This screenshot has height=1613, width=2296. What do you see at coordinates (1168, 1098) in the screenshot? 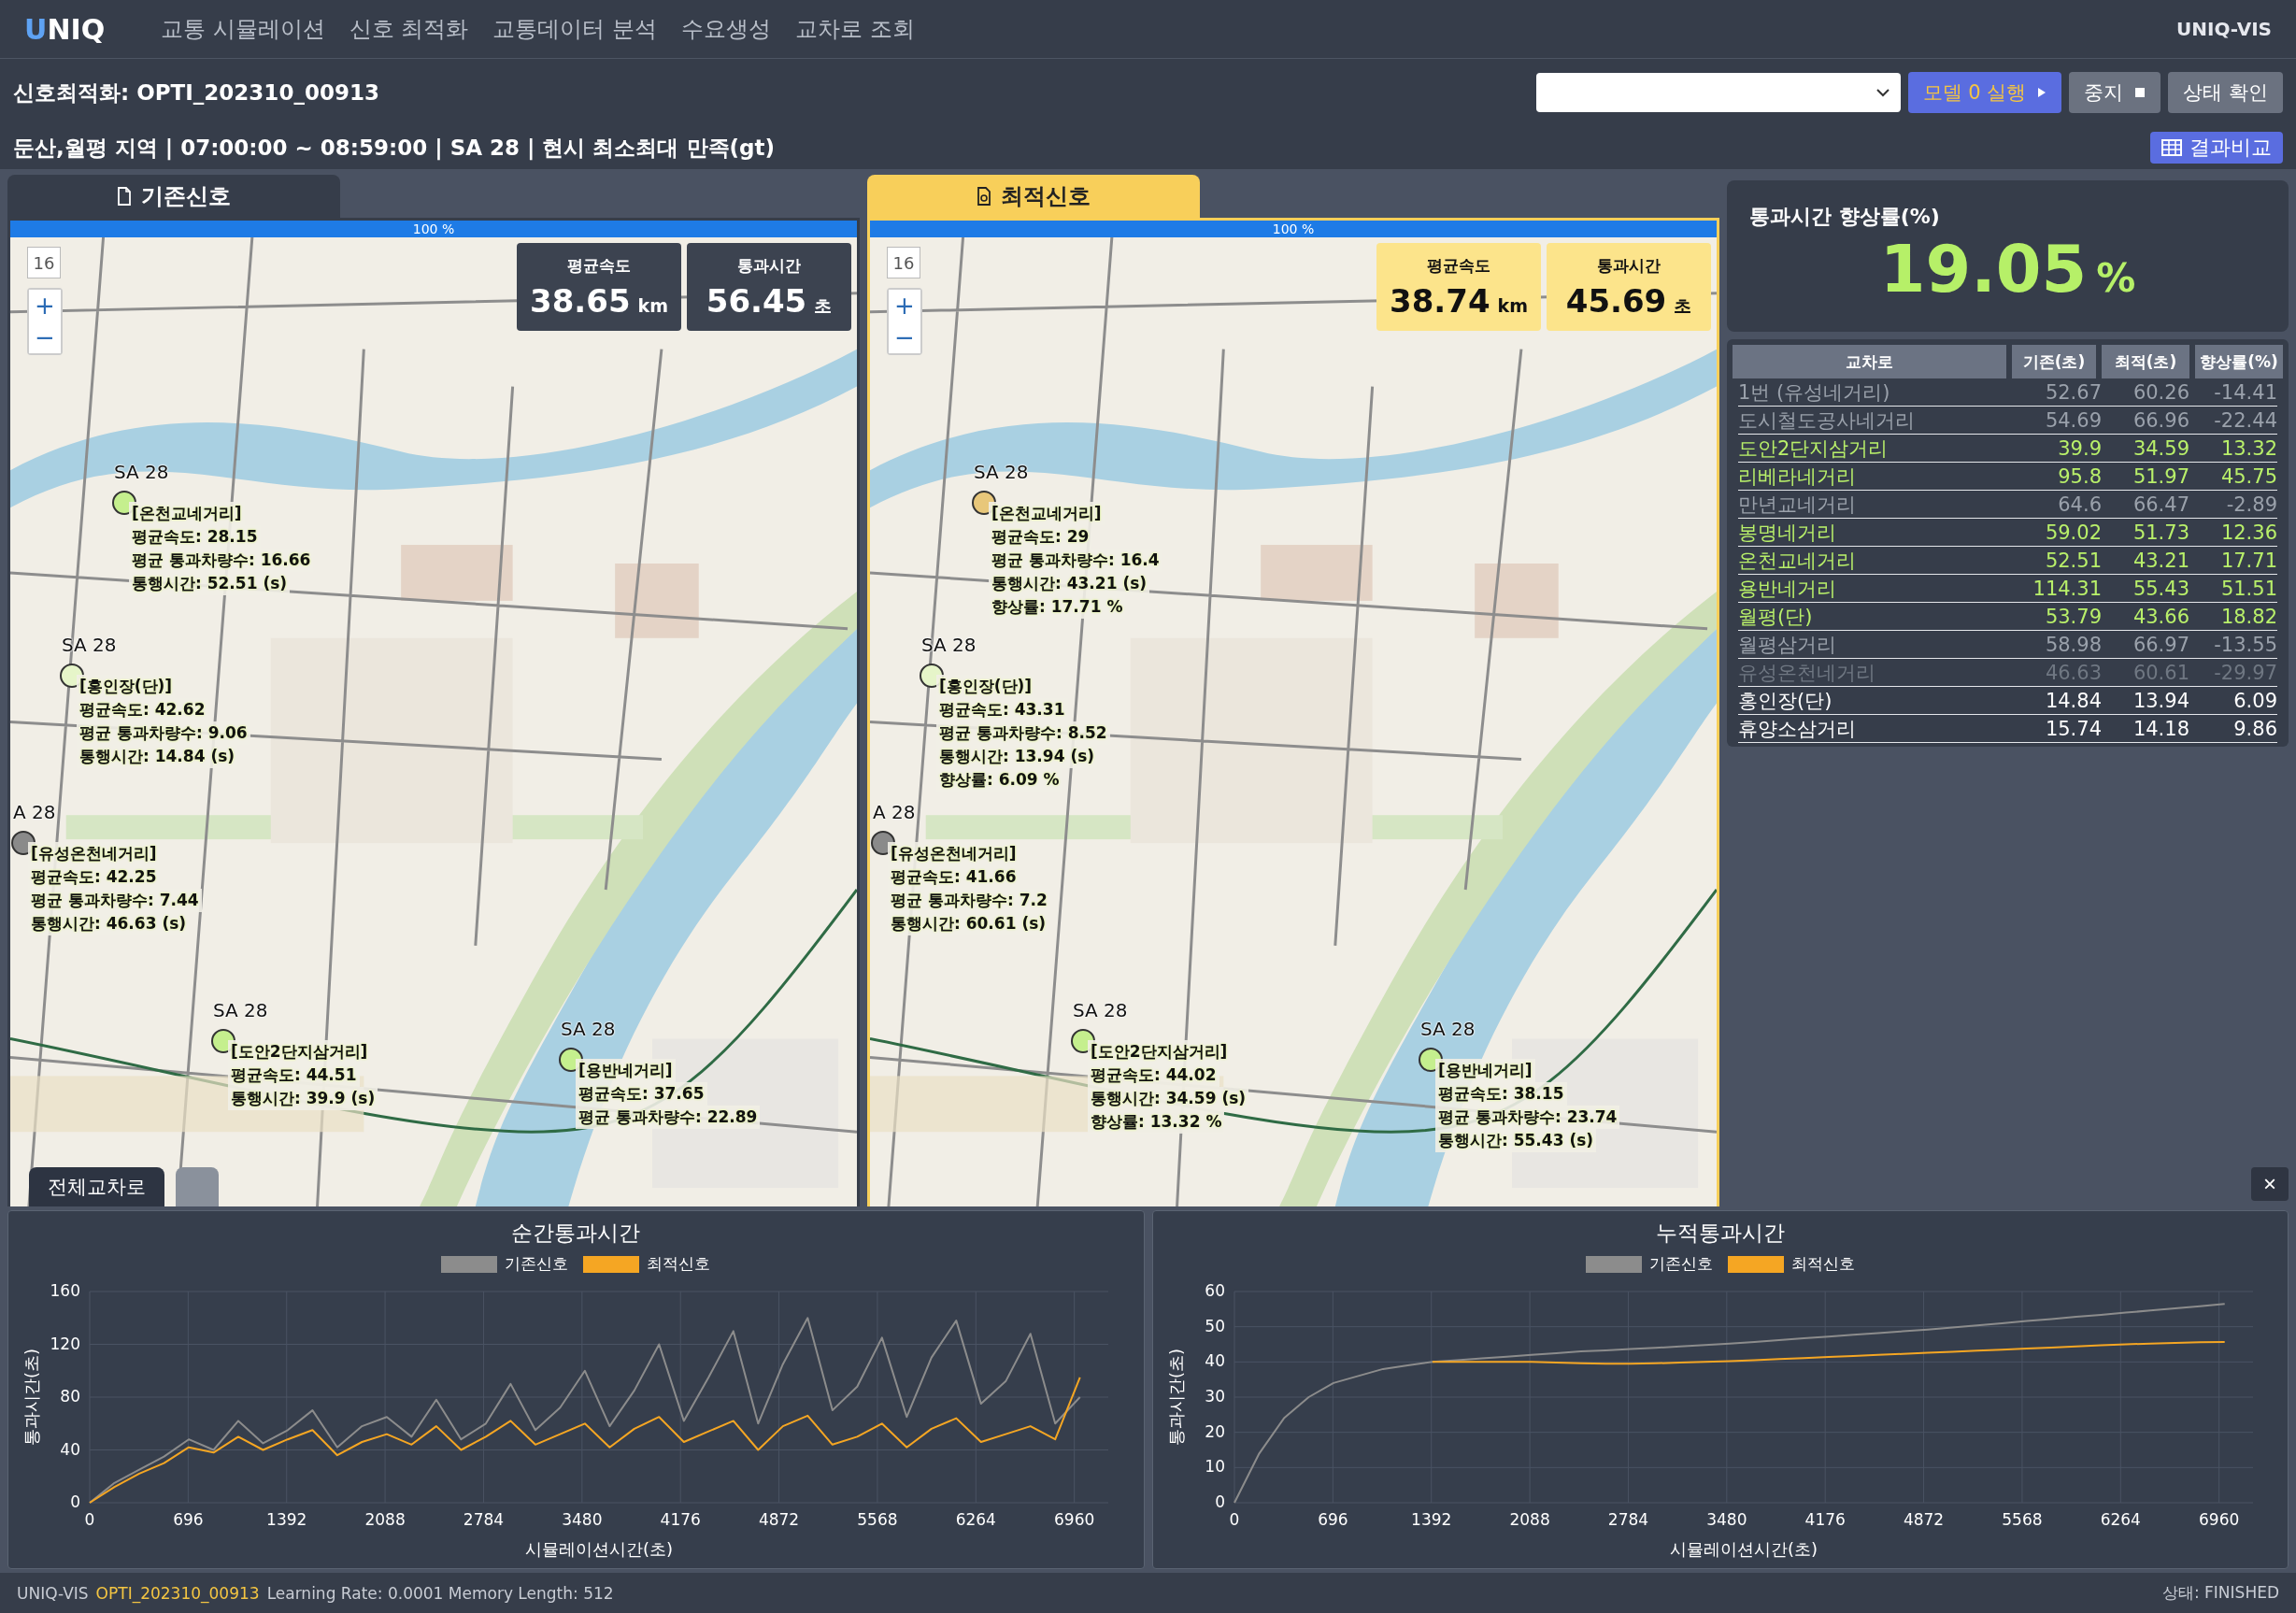
I see `marker-stat: 통행시간: 34.59 (s)` at bounding box center [1168, 1098].